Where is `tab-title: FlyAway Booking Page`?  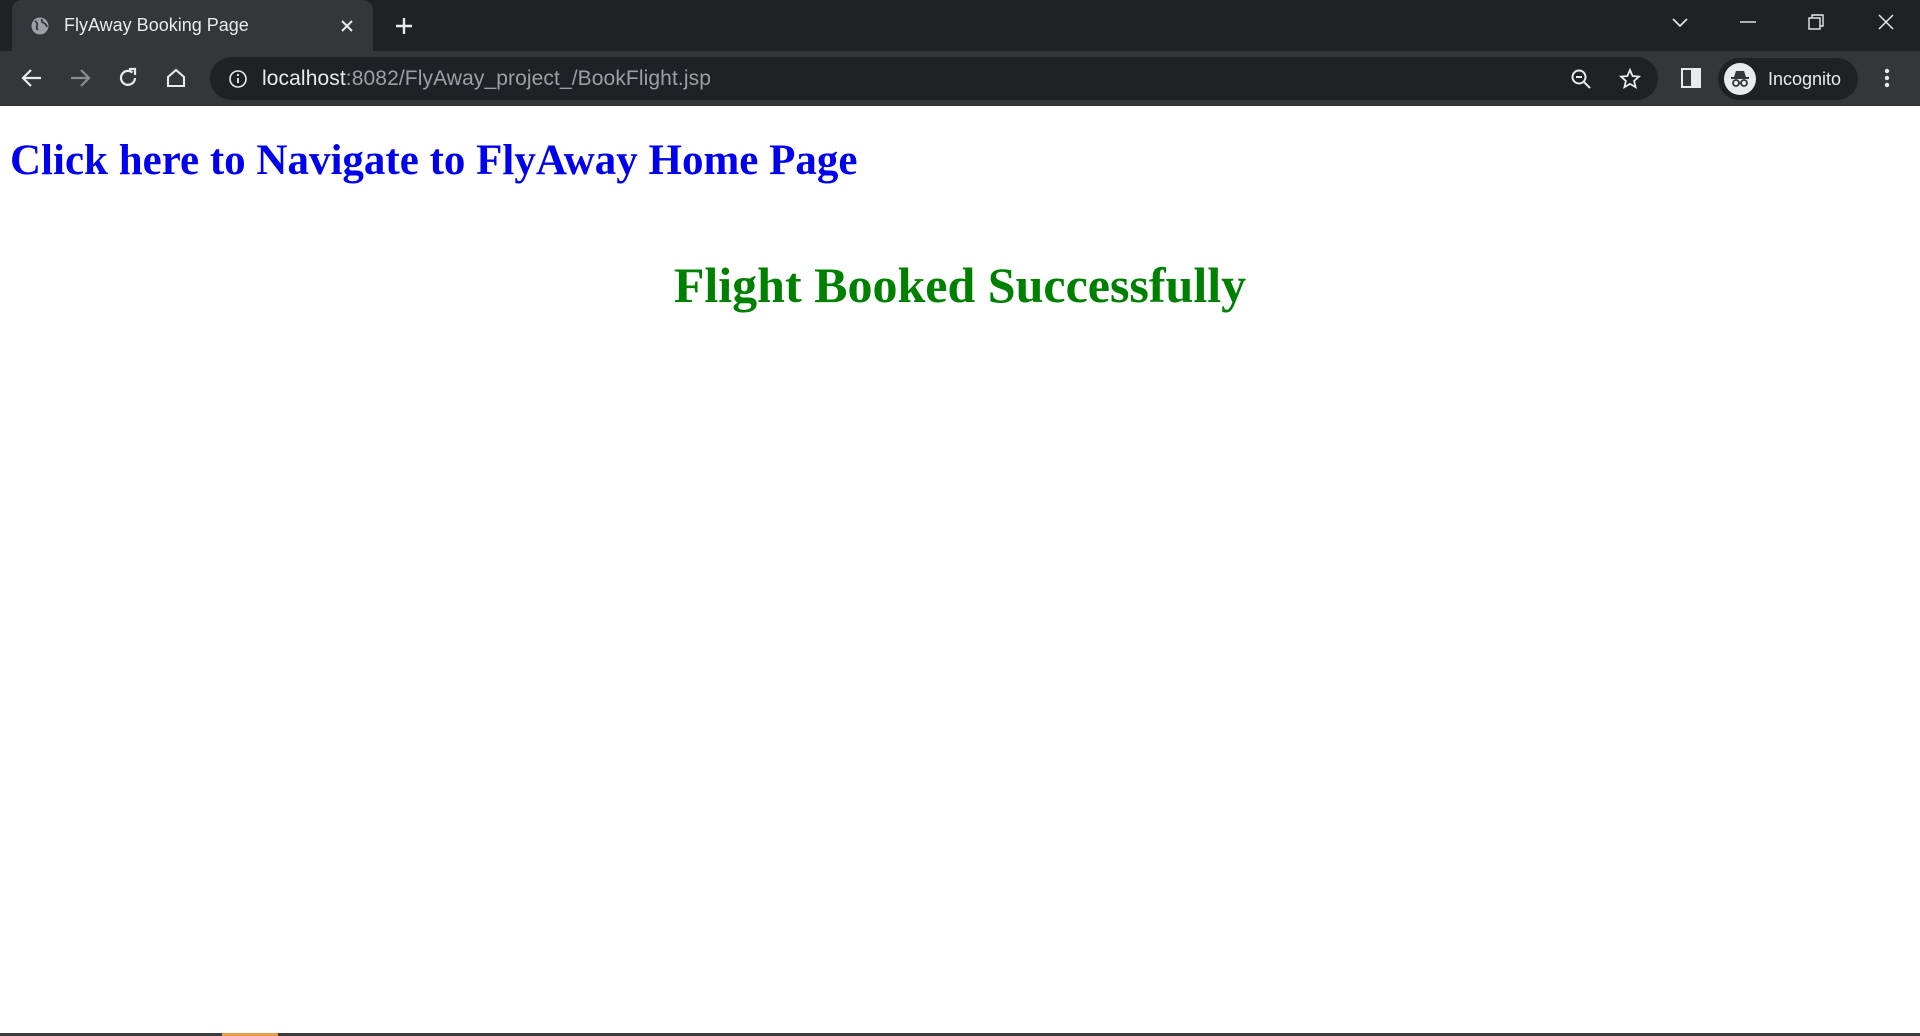
tab-title: FlyAway Booking Page is located at coordinates (156, 25).